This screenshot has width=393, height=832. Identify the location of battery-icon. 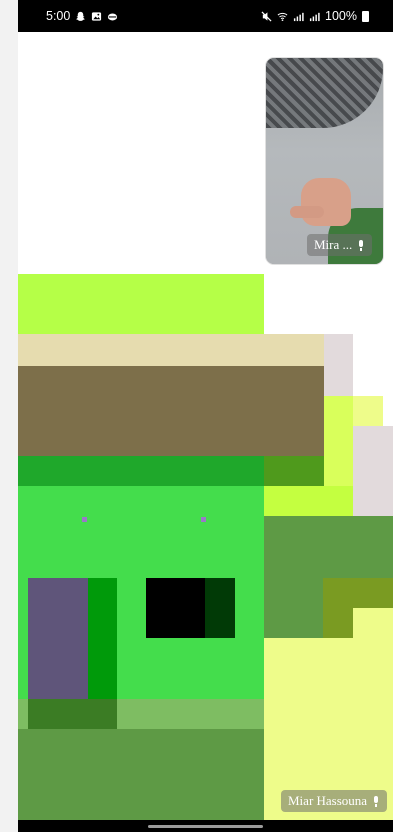
(365, 16).